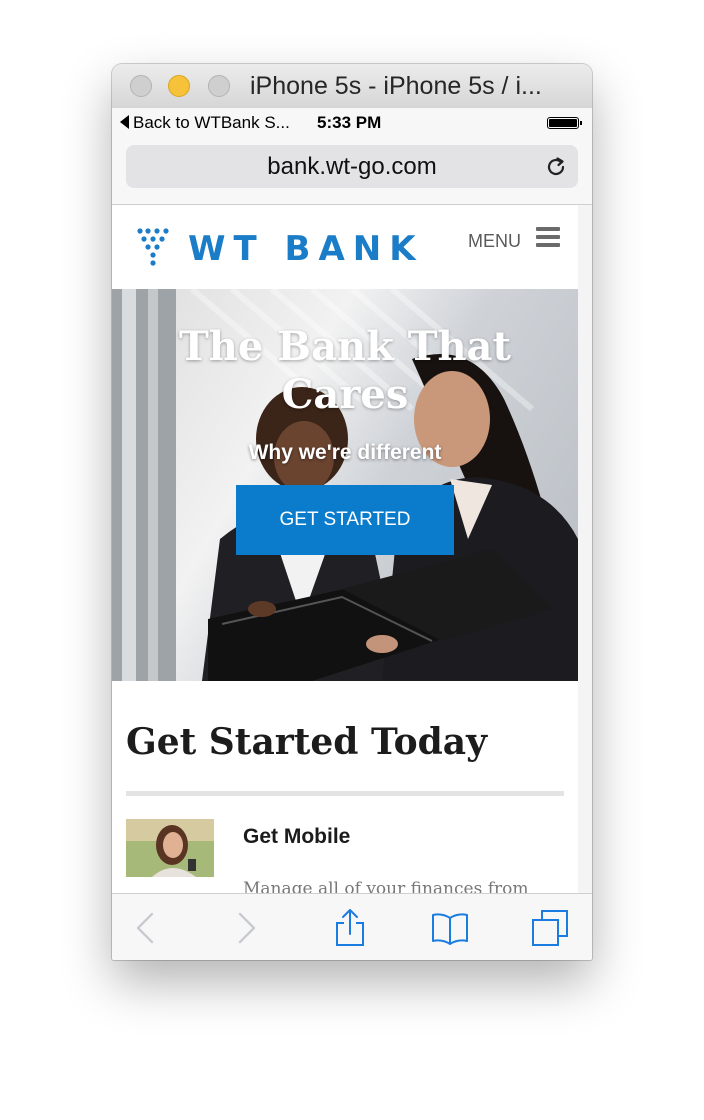 The width and height of the screenshot is (704, 1120). I want to click on logo-text: WT BANK, so click(306, 249).